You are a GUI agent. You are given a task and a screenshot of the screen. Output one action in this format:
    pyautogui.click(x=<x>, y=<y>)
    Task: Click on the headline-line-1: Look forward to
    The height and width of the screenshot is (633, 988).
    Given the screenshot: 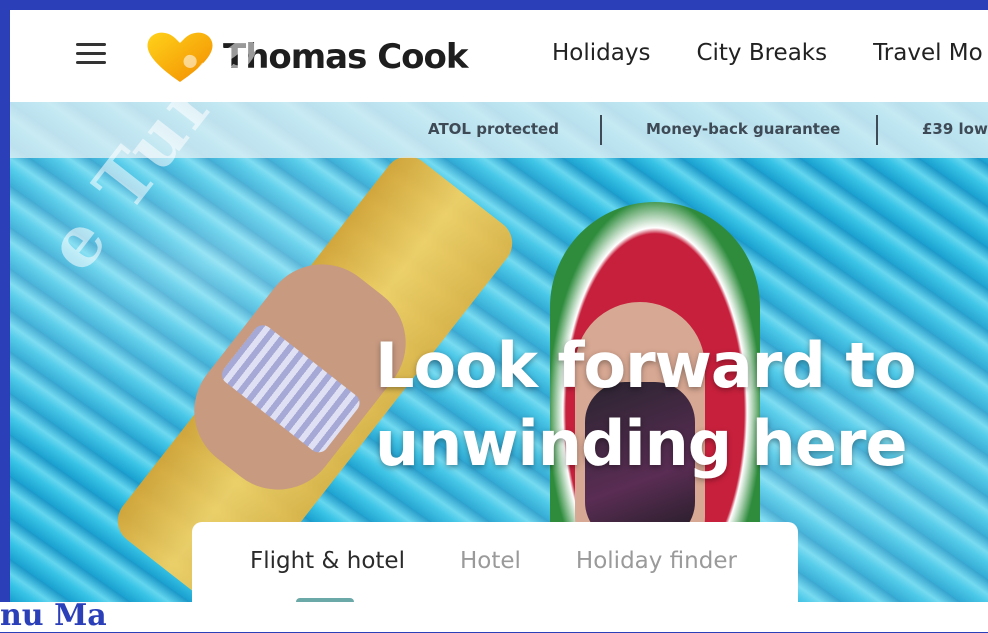 What is the action you would take?
    pyautogui.click(x=646, y=365)
    